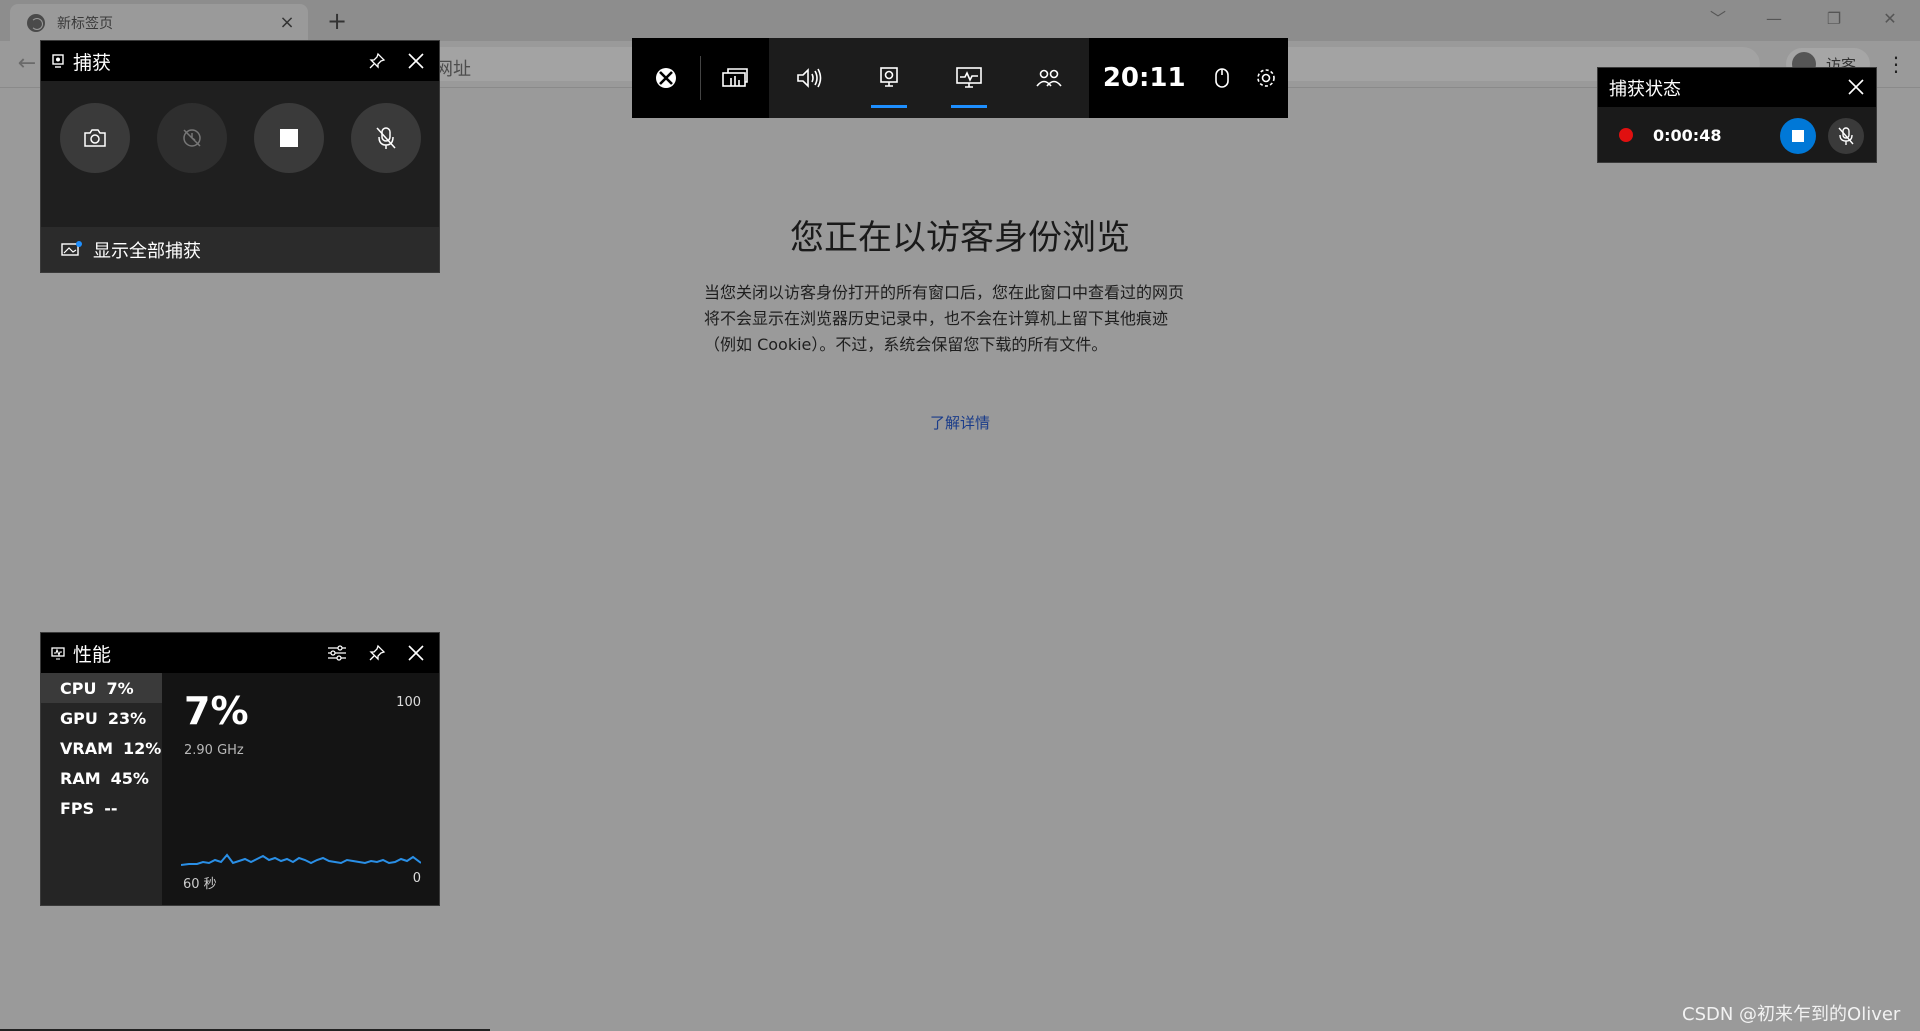 This screenshot has height=1031, width=1920. I want to click on graph-max-label: 100, so click(408, 702).